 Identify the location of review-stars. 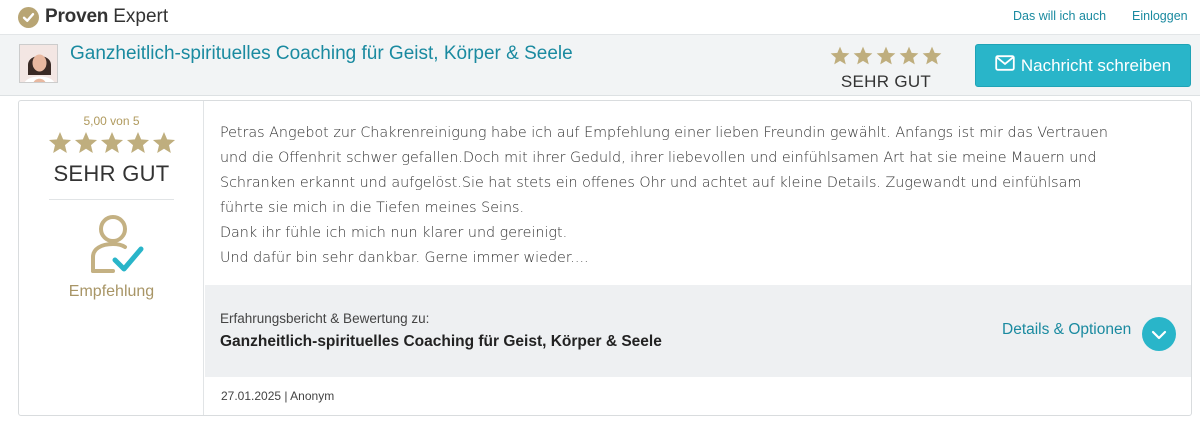
(112, 145).